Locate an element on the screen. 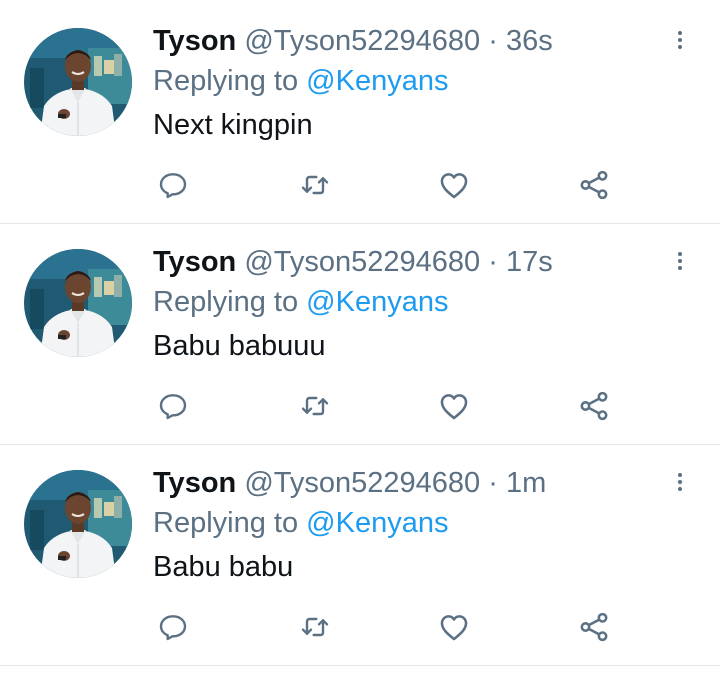 The image size is (720, 684). tweet-header: Tyson @Tyson52294680 · 1m is located at coordinates (349, 483).